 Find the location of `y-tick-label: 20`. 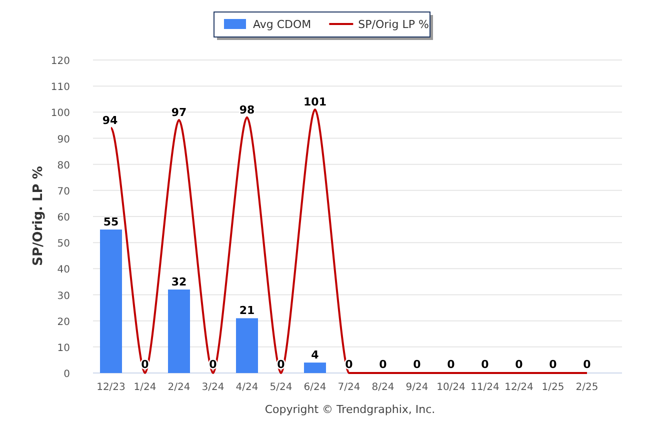

y-tick-label: 20 is located at coordinates (63, 322).